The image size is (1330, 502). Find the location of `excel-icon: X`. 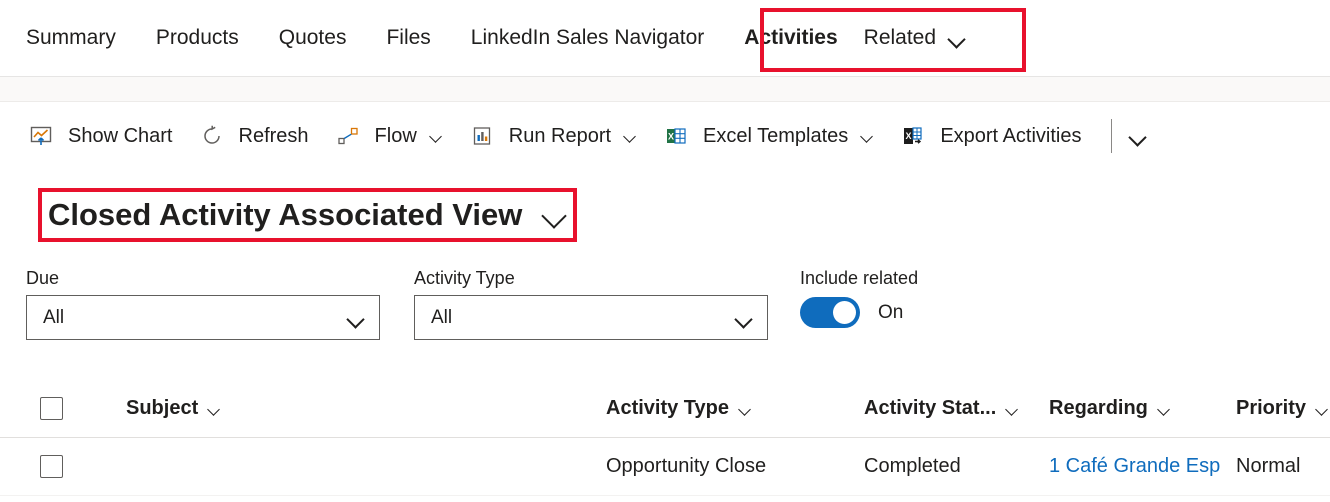

excel-icon: X is located at coordinates (676, 136).